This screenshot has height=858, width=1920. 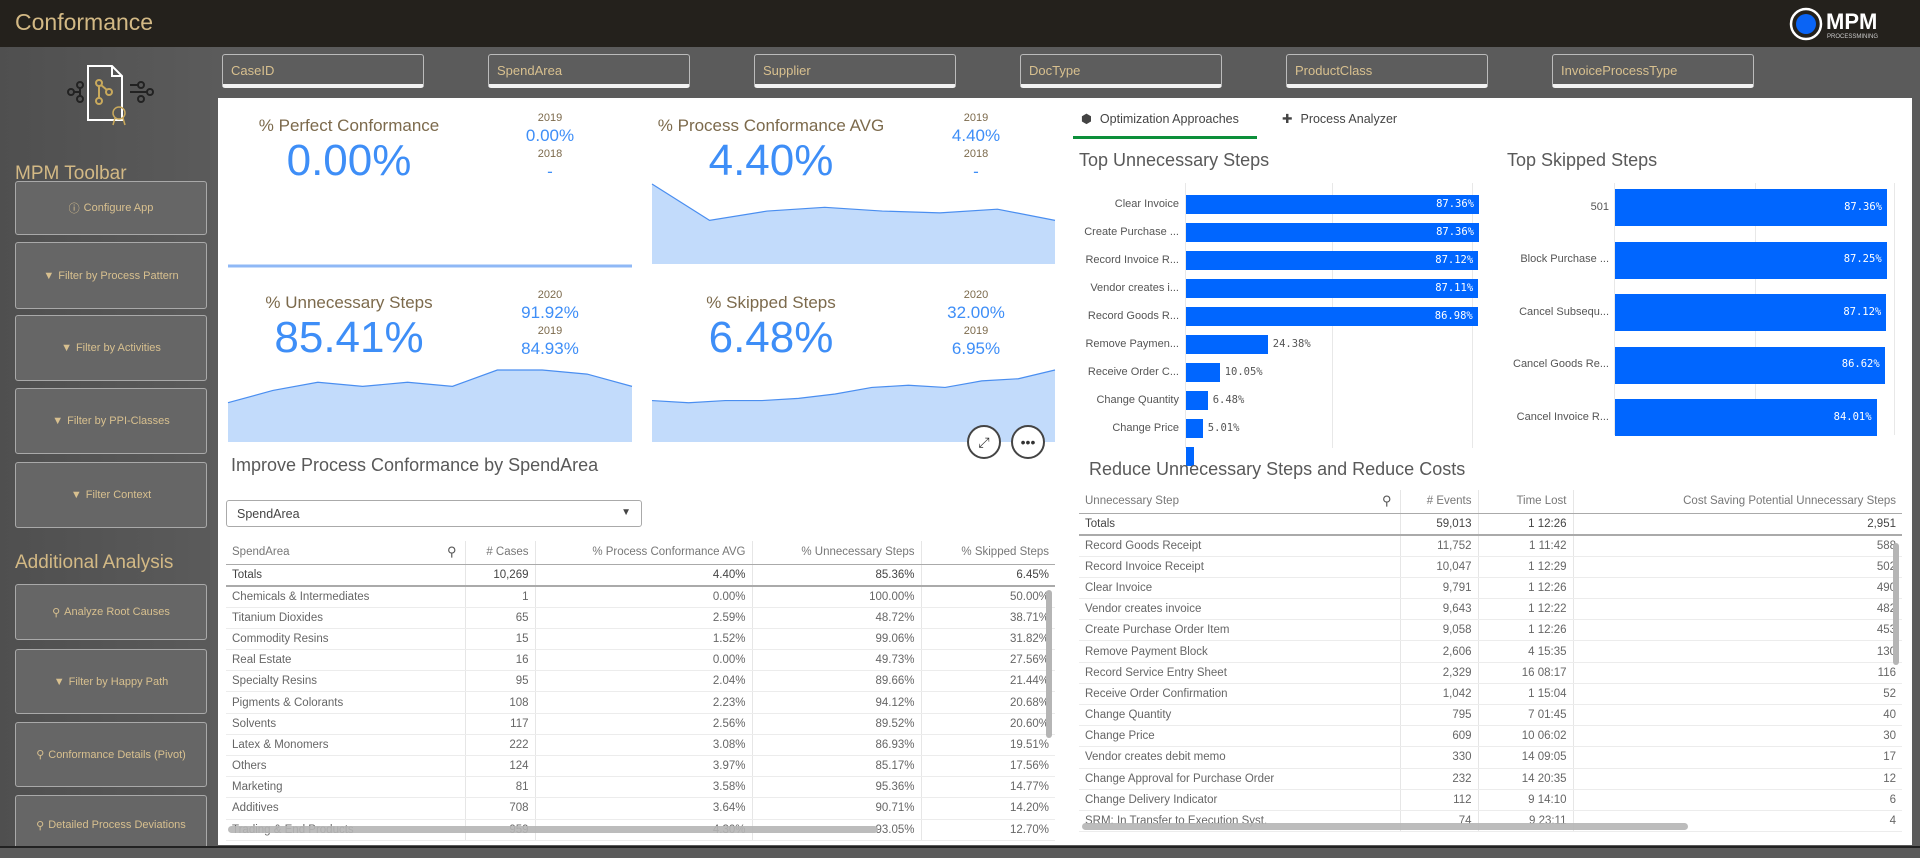 I want to click on filter-doctype: DocType, so click(x=1121, y=71).